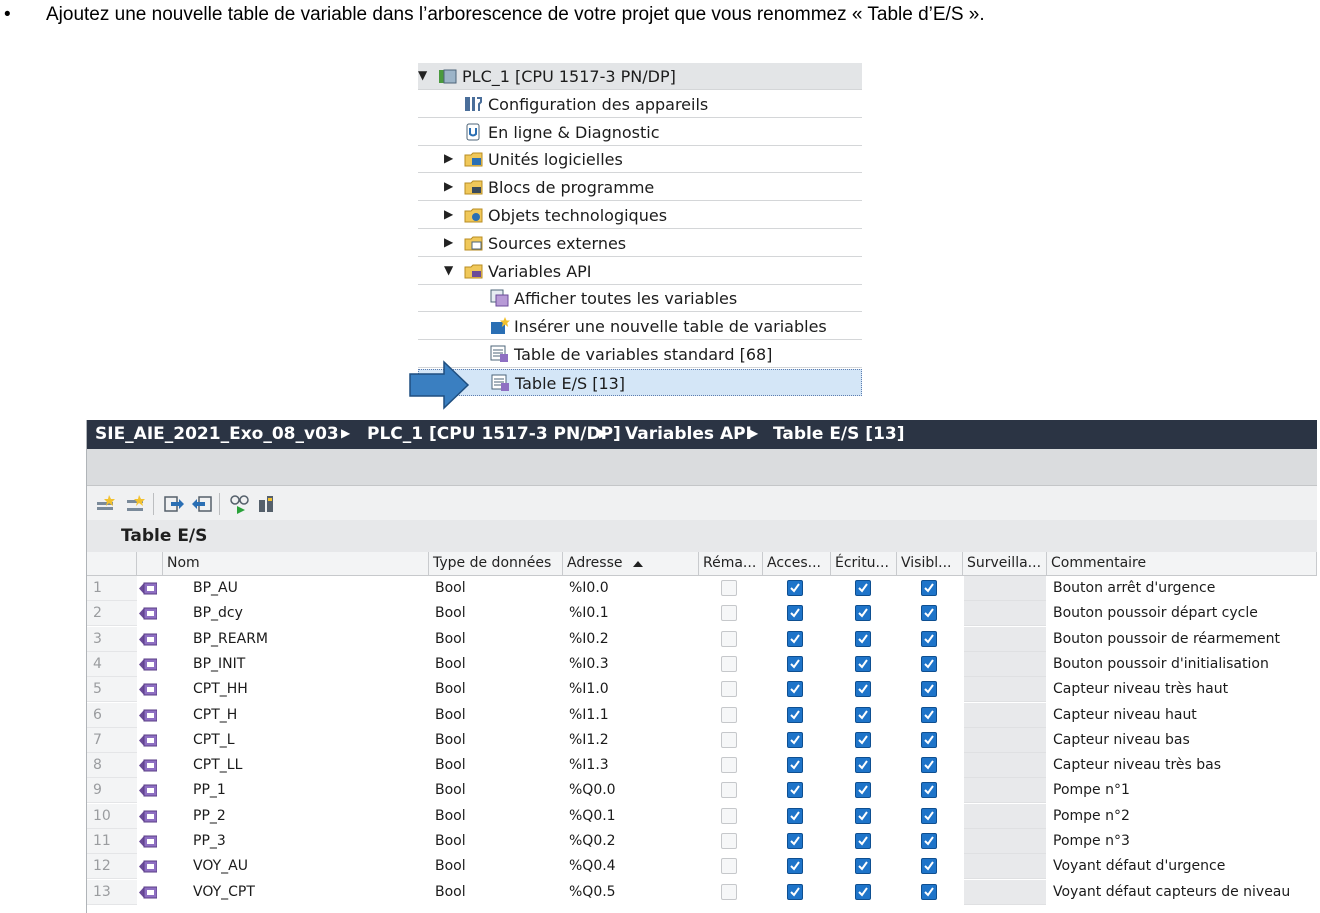 The image size is (1320, 913). Describe the element at coordinates (307, 892) in the screenshot. I see `tag-name-cell: VOY_CPT` at that location.